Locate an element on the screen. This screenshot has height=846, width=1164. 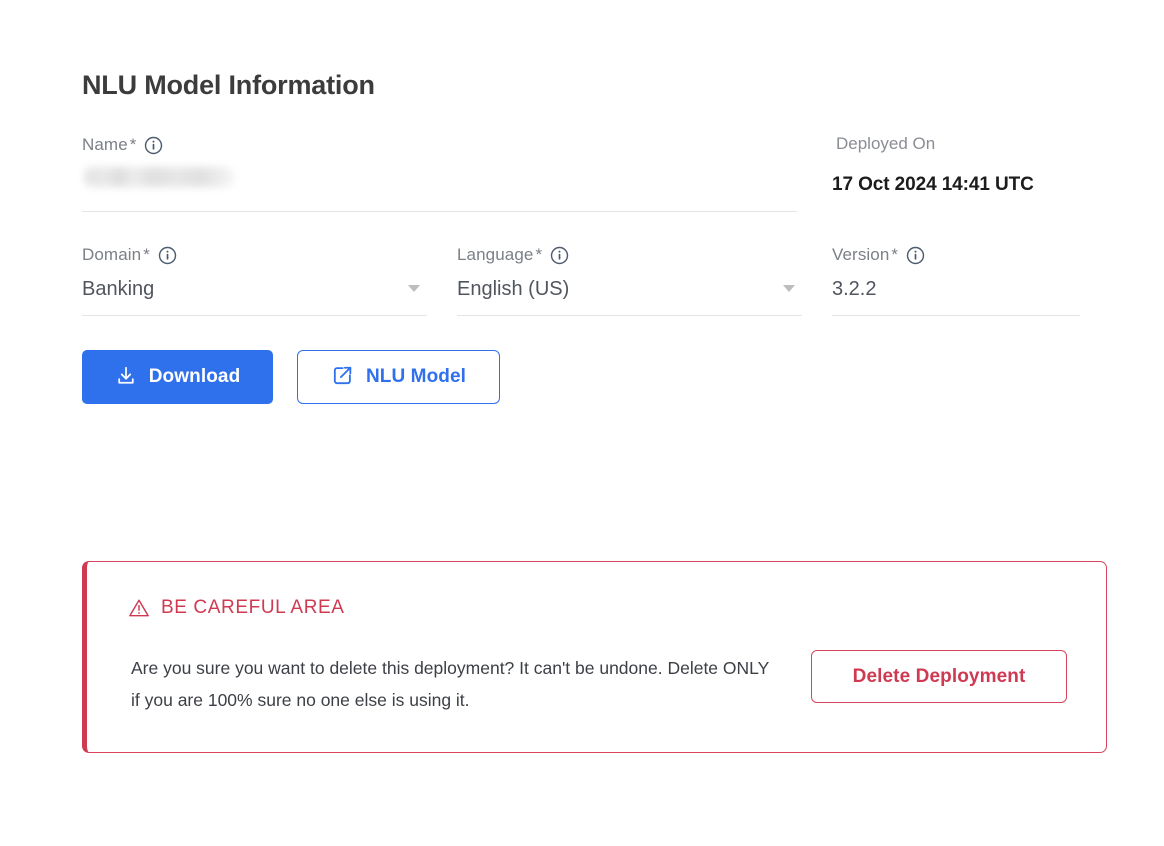
field-domain-label: Domain * is located at coordinates (129, 255).